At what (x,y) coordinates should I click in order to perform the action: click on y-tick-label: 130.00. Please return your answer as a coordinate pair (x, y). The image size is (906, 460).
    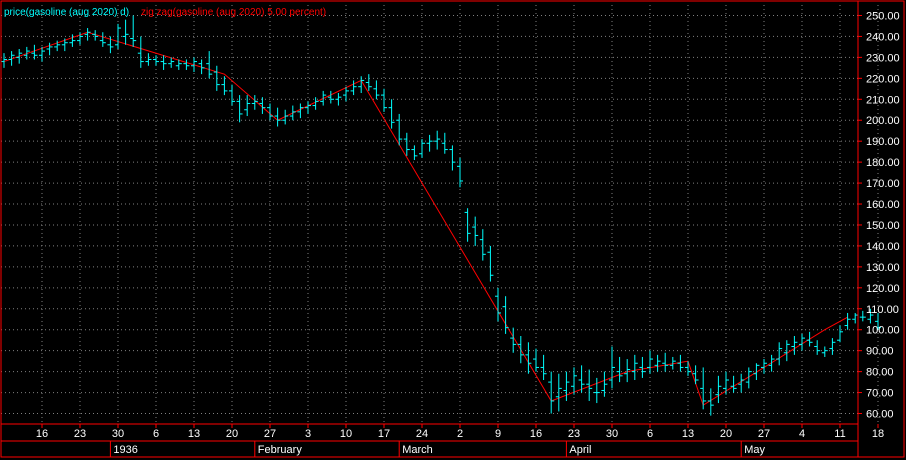
    Looking at the image, I should click on (883, 268).